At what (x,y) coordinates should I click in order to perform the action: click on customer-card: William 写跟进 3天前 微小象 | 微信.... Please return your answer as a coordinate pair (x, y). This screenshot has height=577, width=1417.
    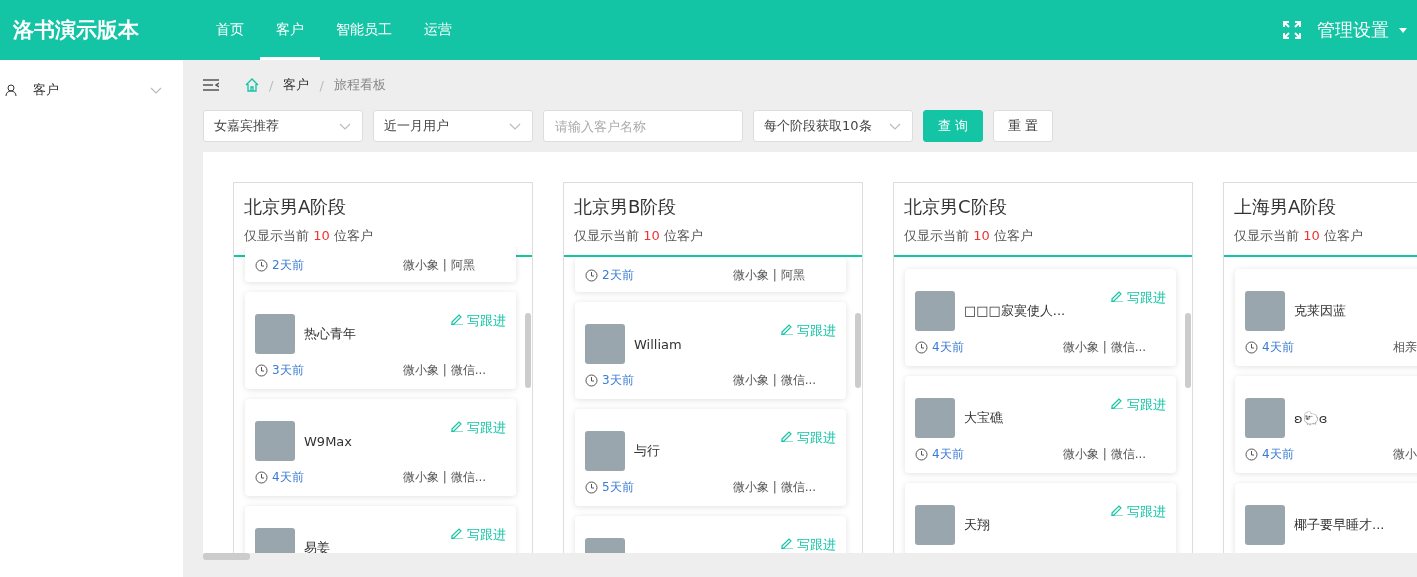
    Looking at the image, I should click on (710, 350).